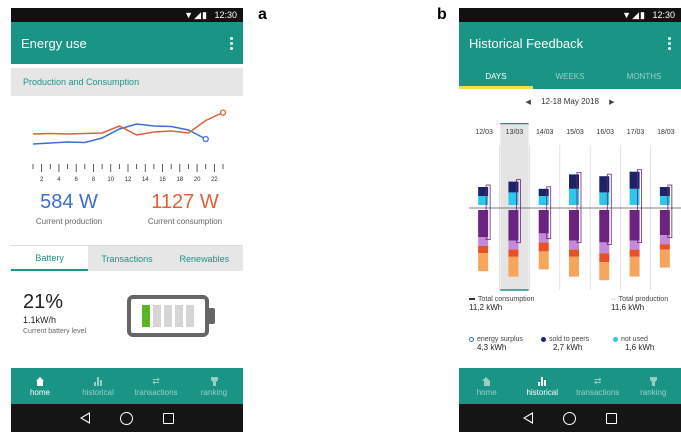 This screenshot has width=681, height=432. I want to click on battery-rate: 1.1kW/h, so click(40, 320).